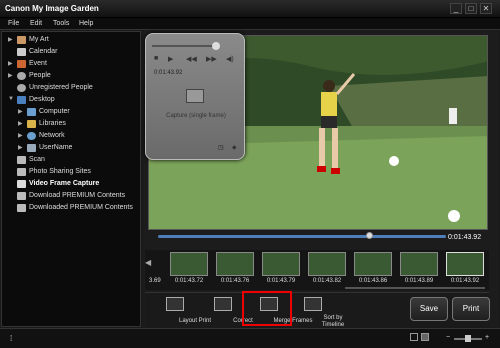 The width and height of the screenshot is (500, 348). I want to click on sidebar-item-video-frame-capture: Video Frame Capture, so click(71, 184).